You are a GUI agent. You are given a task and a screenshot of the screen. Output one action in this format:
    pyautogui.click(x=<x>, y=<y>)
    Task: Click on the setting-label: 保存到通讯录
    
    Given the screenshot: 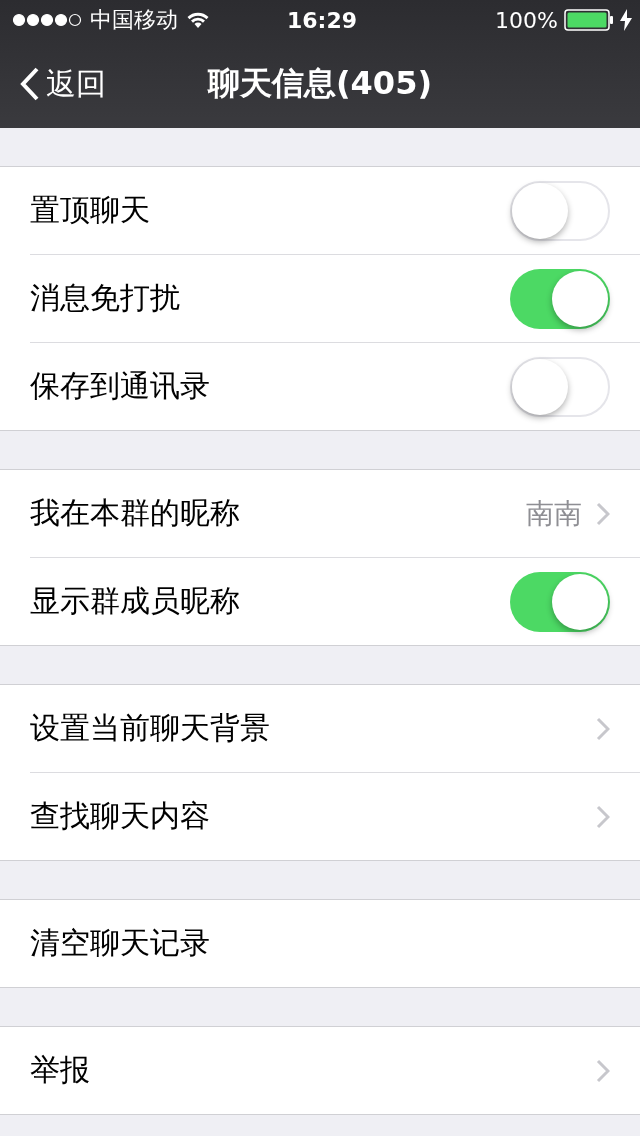 What is the action you would take?
    pyautogui.click(x=120, y=386)
    